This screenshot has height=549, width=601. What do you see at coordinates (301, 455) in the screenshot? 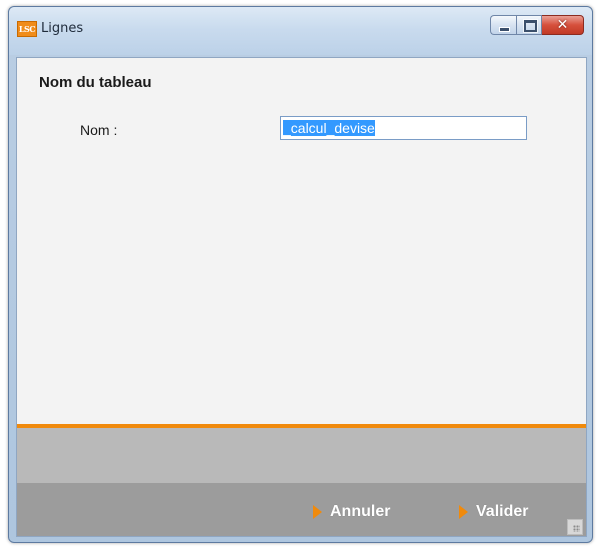
I see `footer-upper-band` at bounding box center [301, 455].